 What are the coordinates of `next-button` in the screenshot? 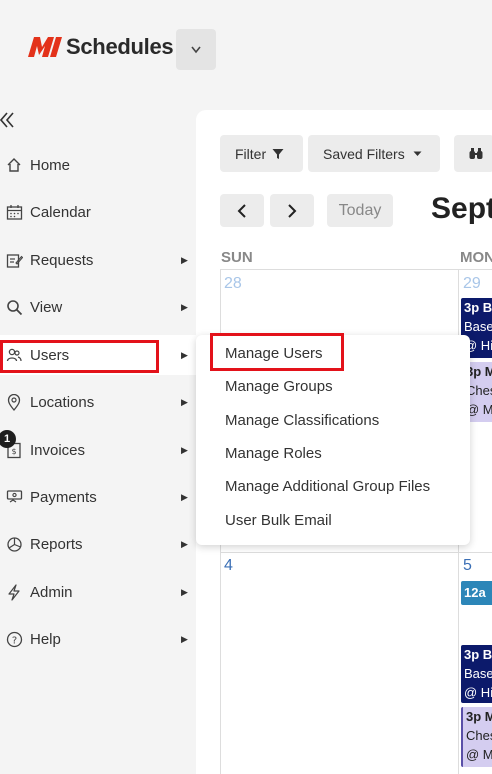 It's located at (292, 210).